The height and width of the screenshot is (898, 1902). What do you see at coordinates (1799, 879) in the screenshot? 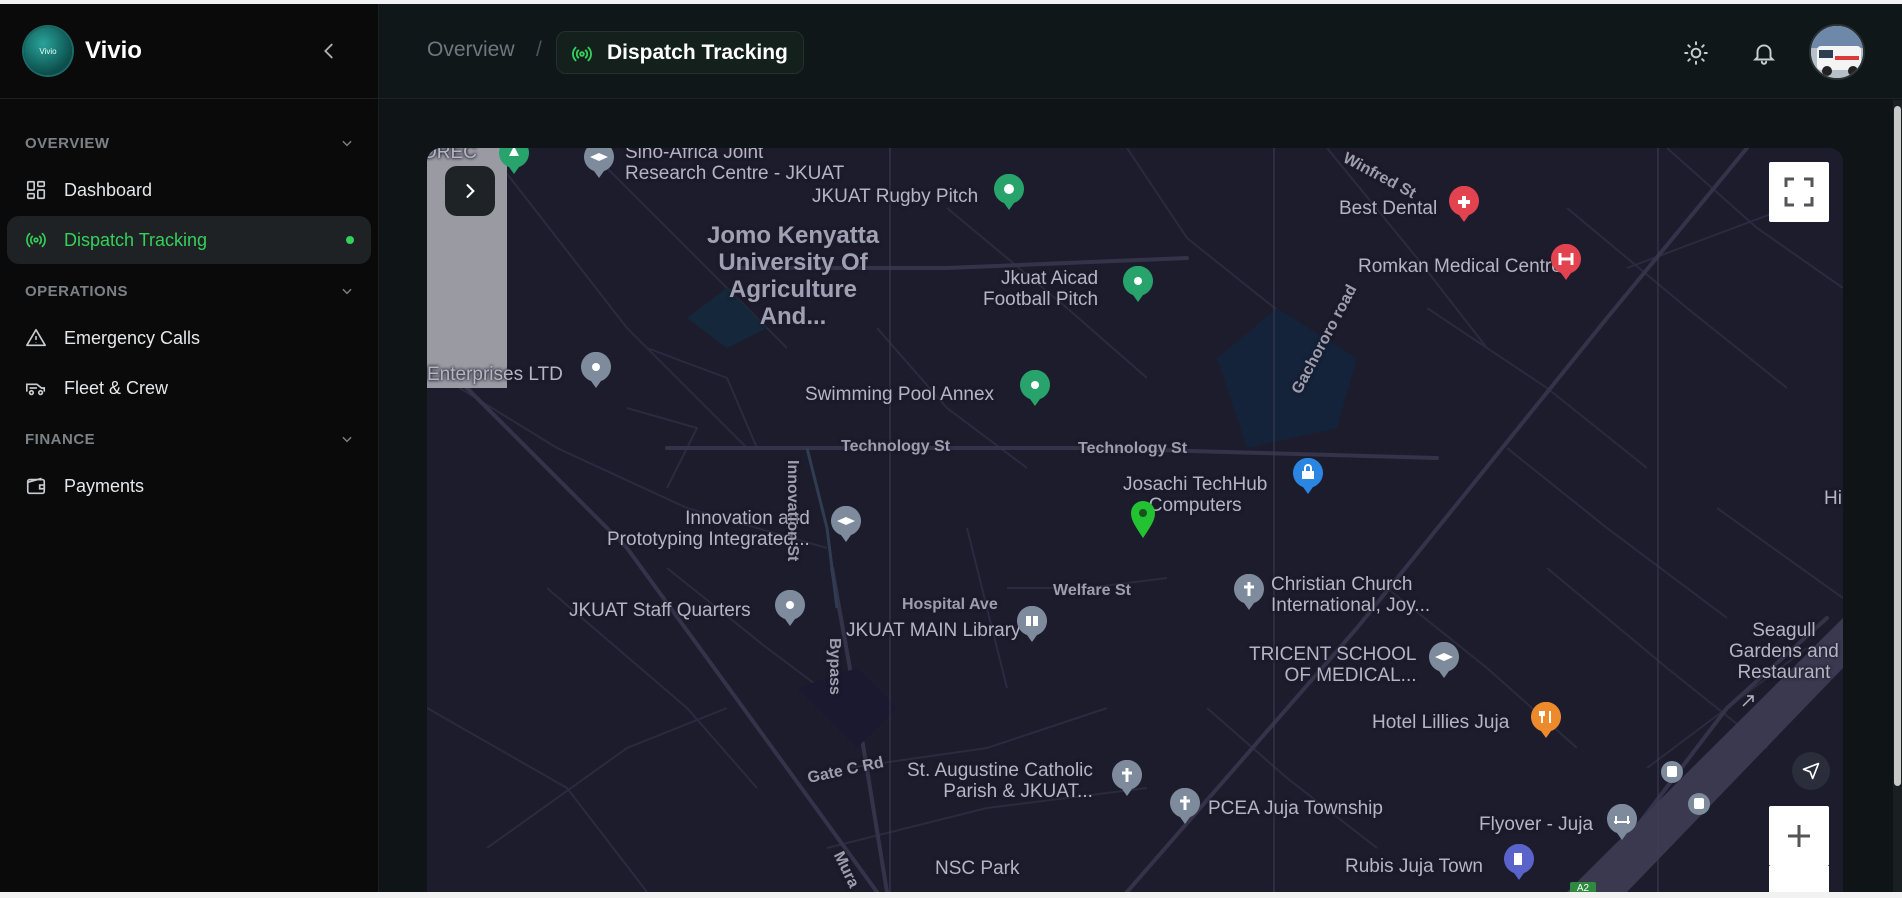
I see `zoom-out-button` at bounding box center [1799, 879].